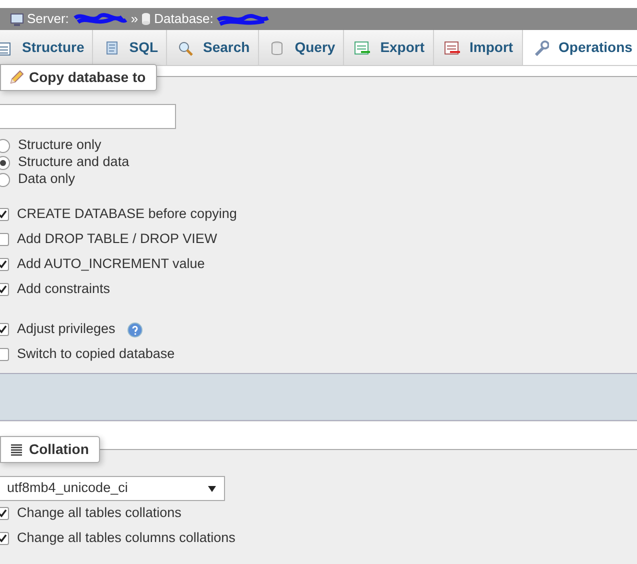 The width and height of the screenshot is (637, 564). I want to click on input-field, so click(88, 116).